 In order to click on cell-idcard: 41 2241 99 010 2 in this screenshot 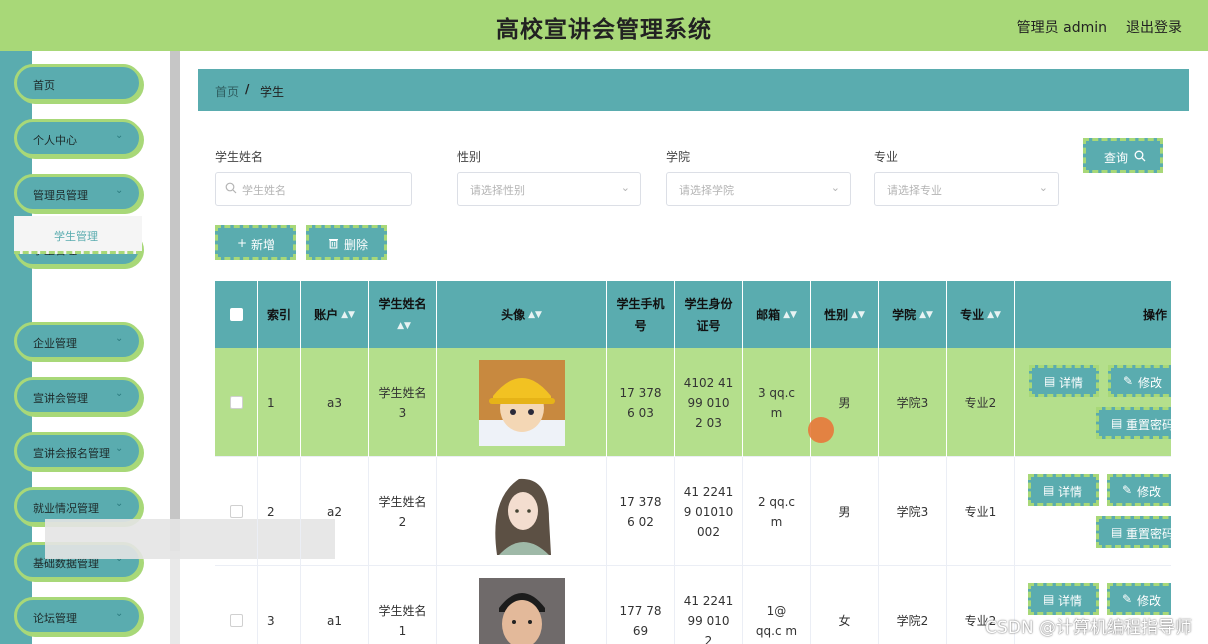, I will do `click(709, 605)`.